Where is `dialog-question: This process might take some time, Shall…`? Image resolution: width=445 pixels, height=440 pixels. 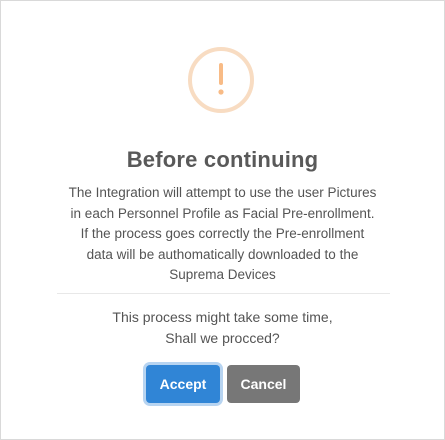 dialog-question: This process might take some time, Shall… is located at coordinates (222, 328).